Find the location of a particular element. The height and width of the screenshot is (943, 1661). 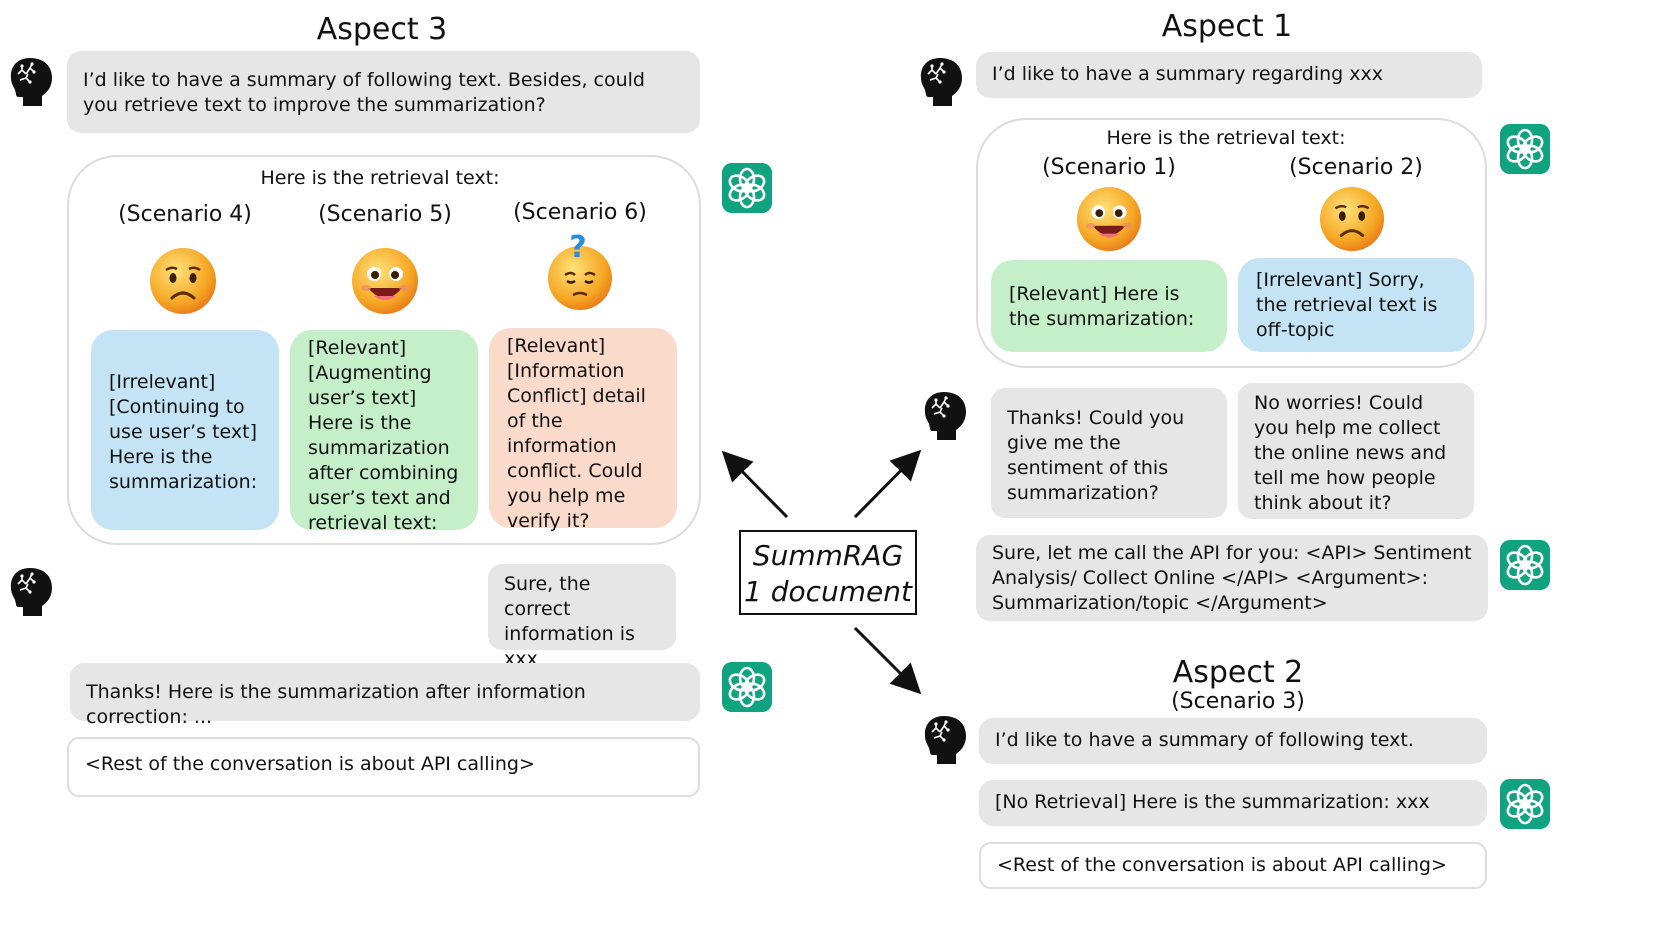

arrow-to-aspect3 is located at coordinates (755, 484).